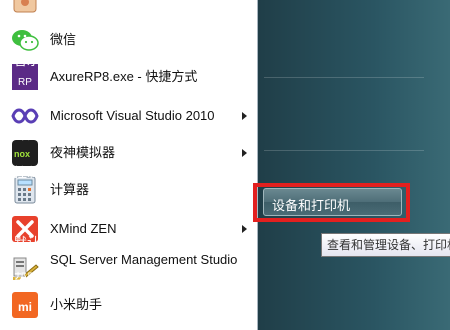 The height and width of the screenshot is (330, 450). I want to click on highlight-annotation-box, so click(331, 202).